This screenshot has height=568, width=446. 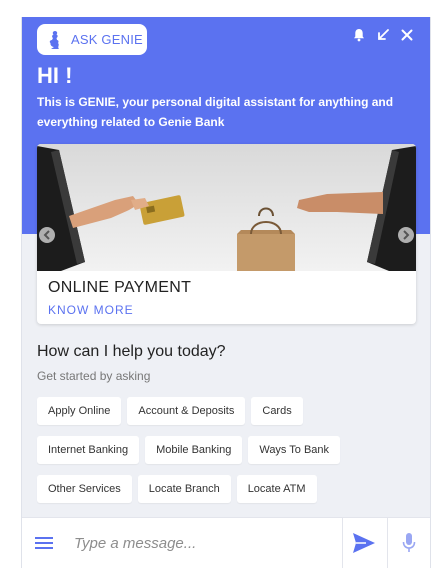 I want to click on message-composer, so click(x=226, y=542).